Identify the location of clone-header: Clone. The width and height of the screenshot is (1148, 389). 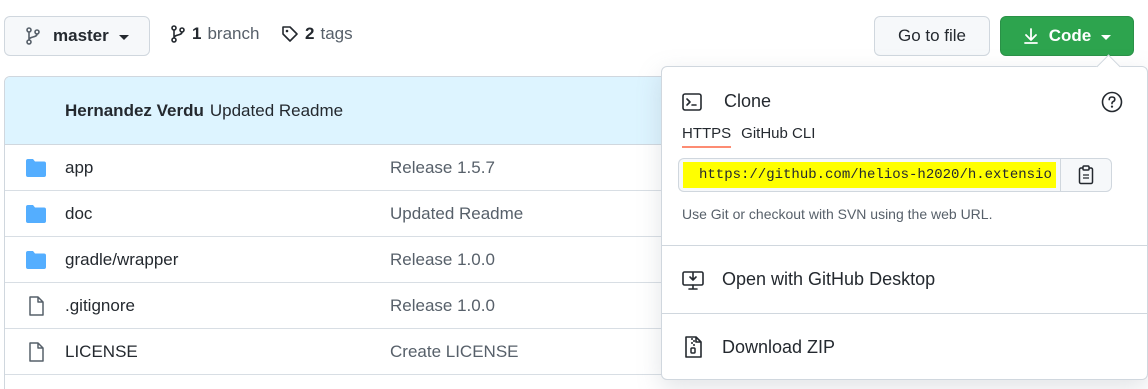
(726, 101).